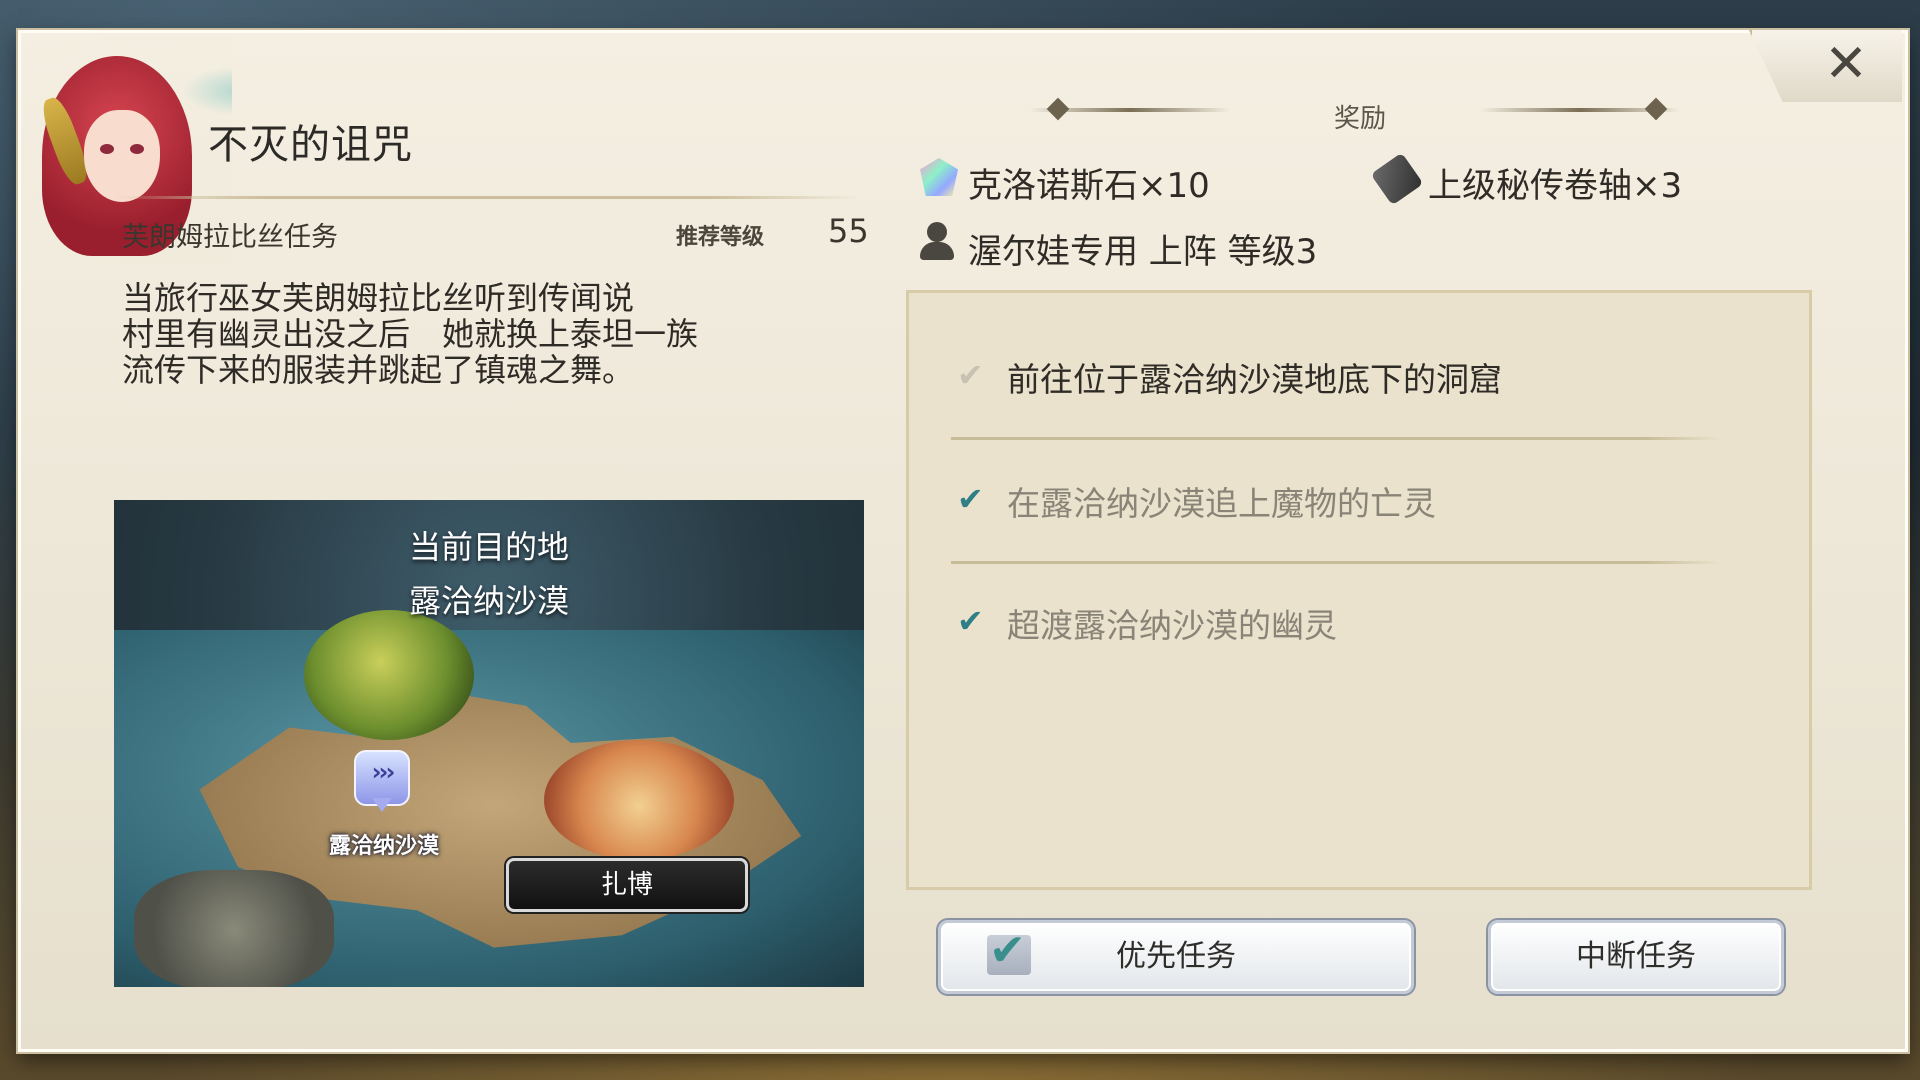  Describe the element at coordinates (627, 885) in the screenshot. I see `location-button: 扎博` at that location.